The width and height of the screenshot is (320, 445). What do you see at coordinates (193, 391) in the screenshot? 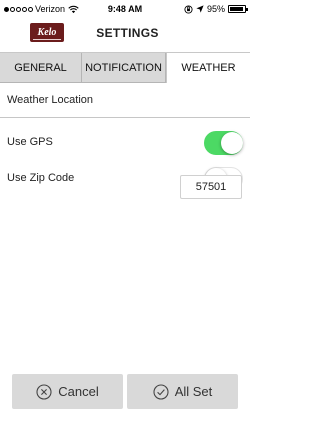
I see `all-set-button-label: All Set` at bounding box center [193, 391].